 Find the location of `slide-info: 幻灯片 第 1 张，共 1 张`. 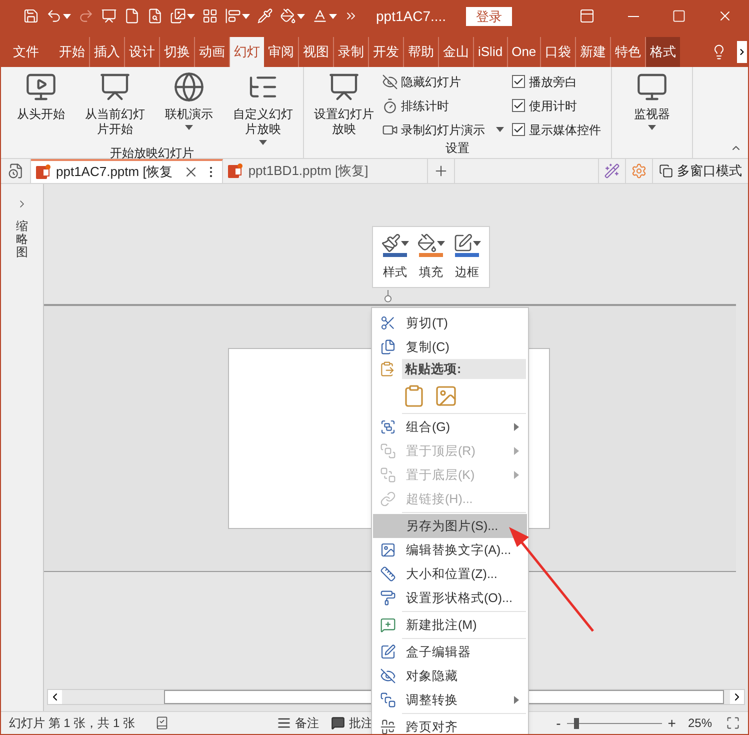

slide-info: 幻灯片 第 1 张，共 1 张 is located at coordinates (72, 723).